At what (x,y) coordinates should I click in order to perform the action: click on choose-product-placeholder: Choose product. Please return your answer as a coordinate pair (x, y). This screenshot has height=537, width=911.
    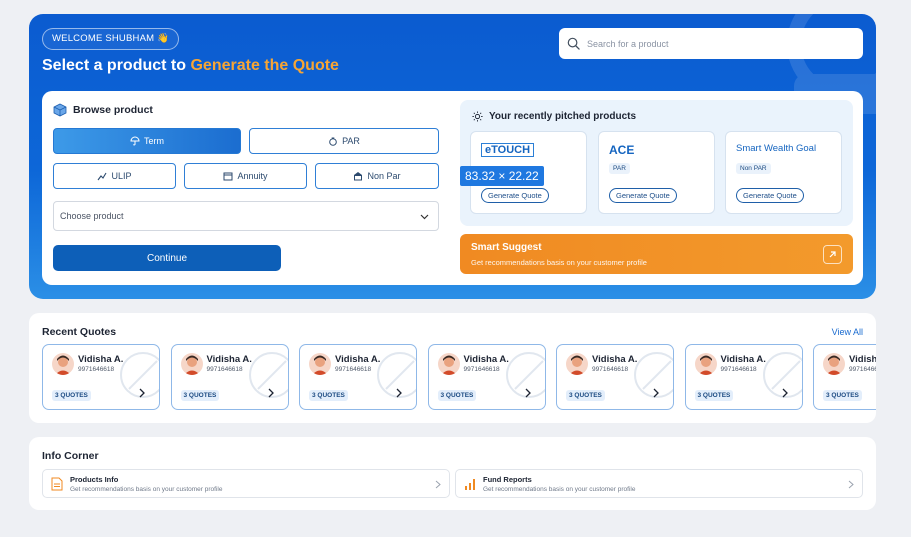
    Looking at the image, I should click on (92, 216).